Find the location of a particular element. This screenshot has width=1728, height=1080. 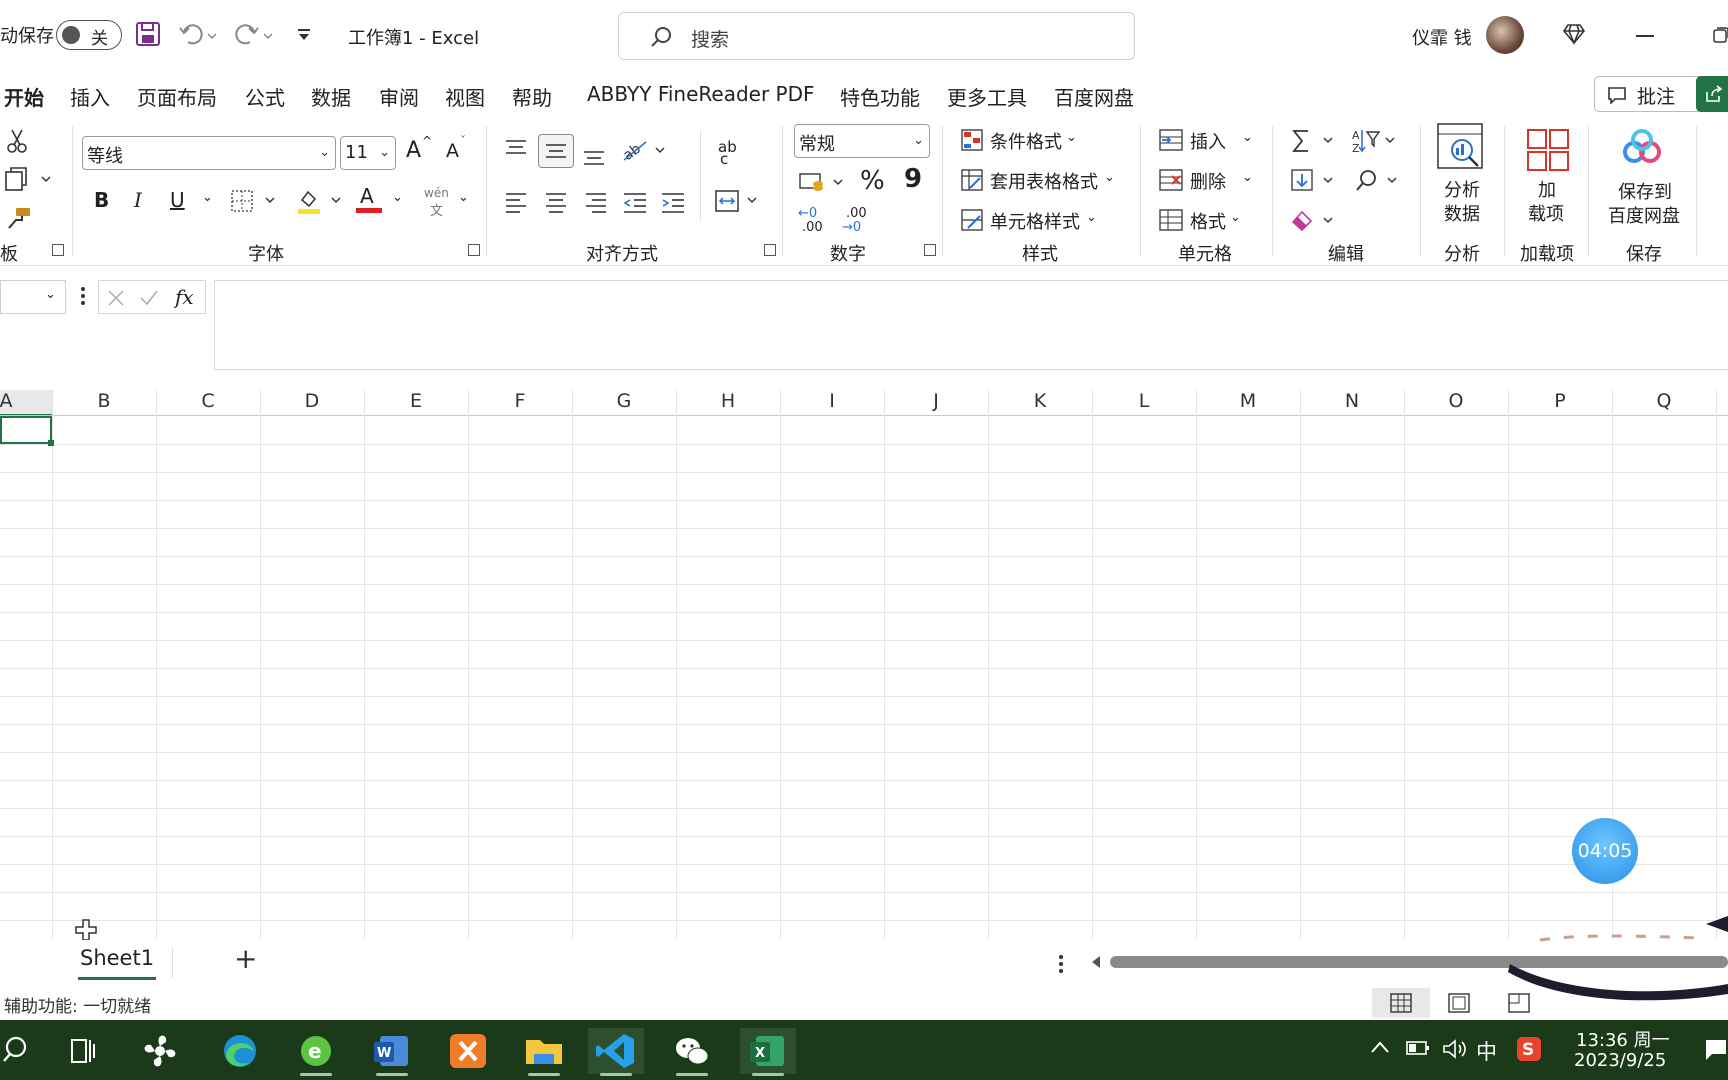

vscode-icon is located at coordinates (616, 1052).